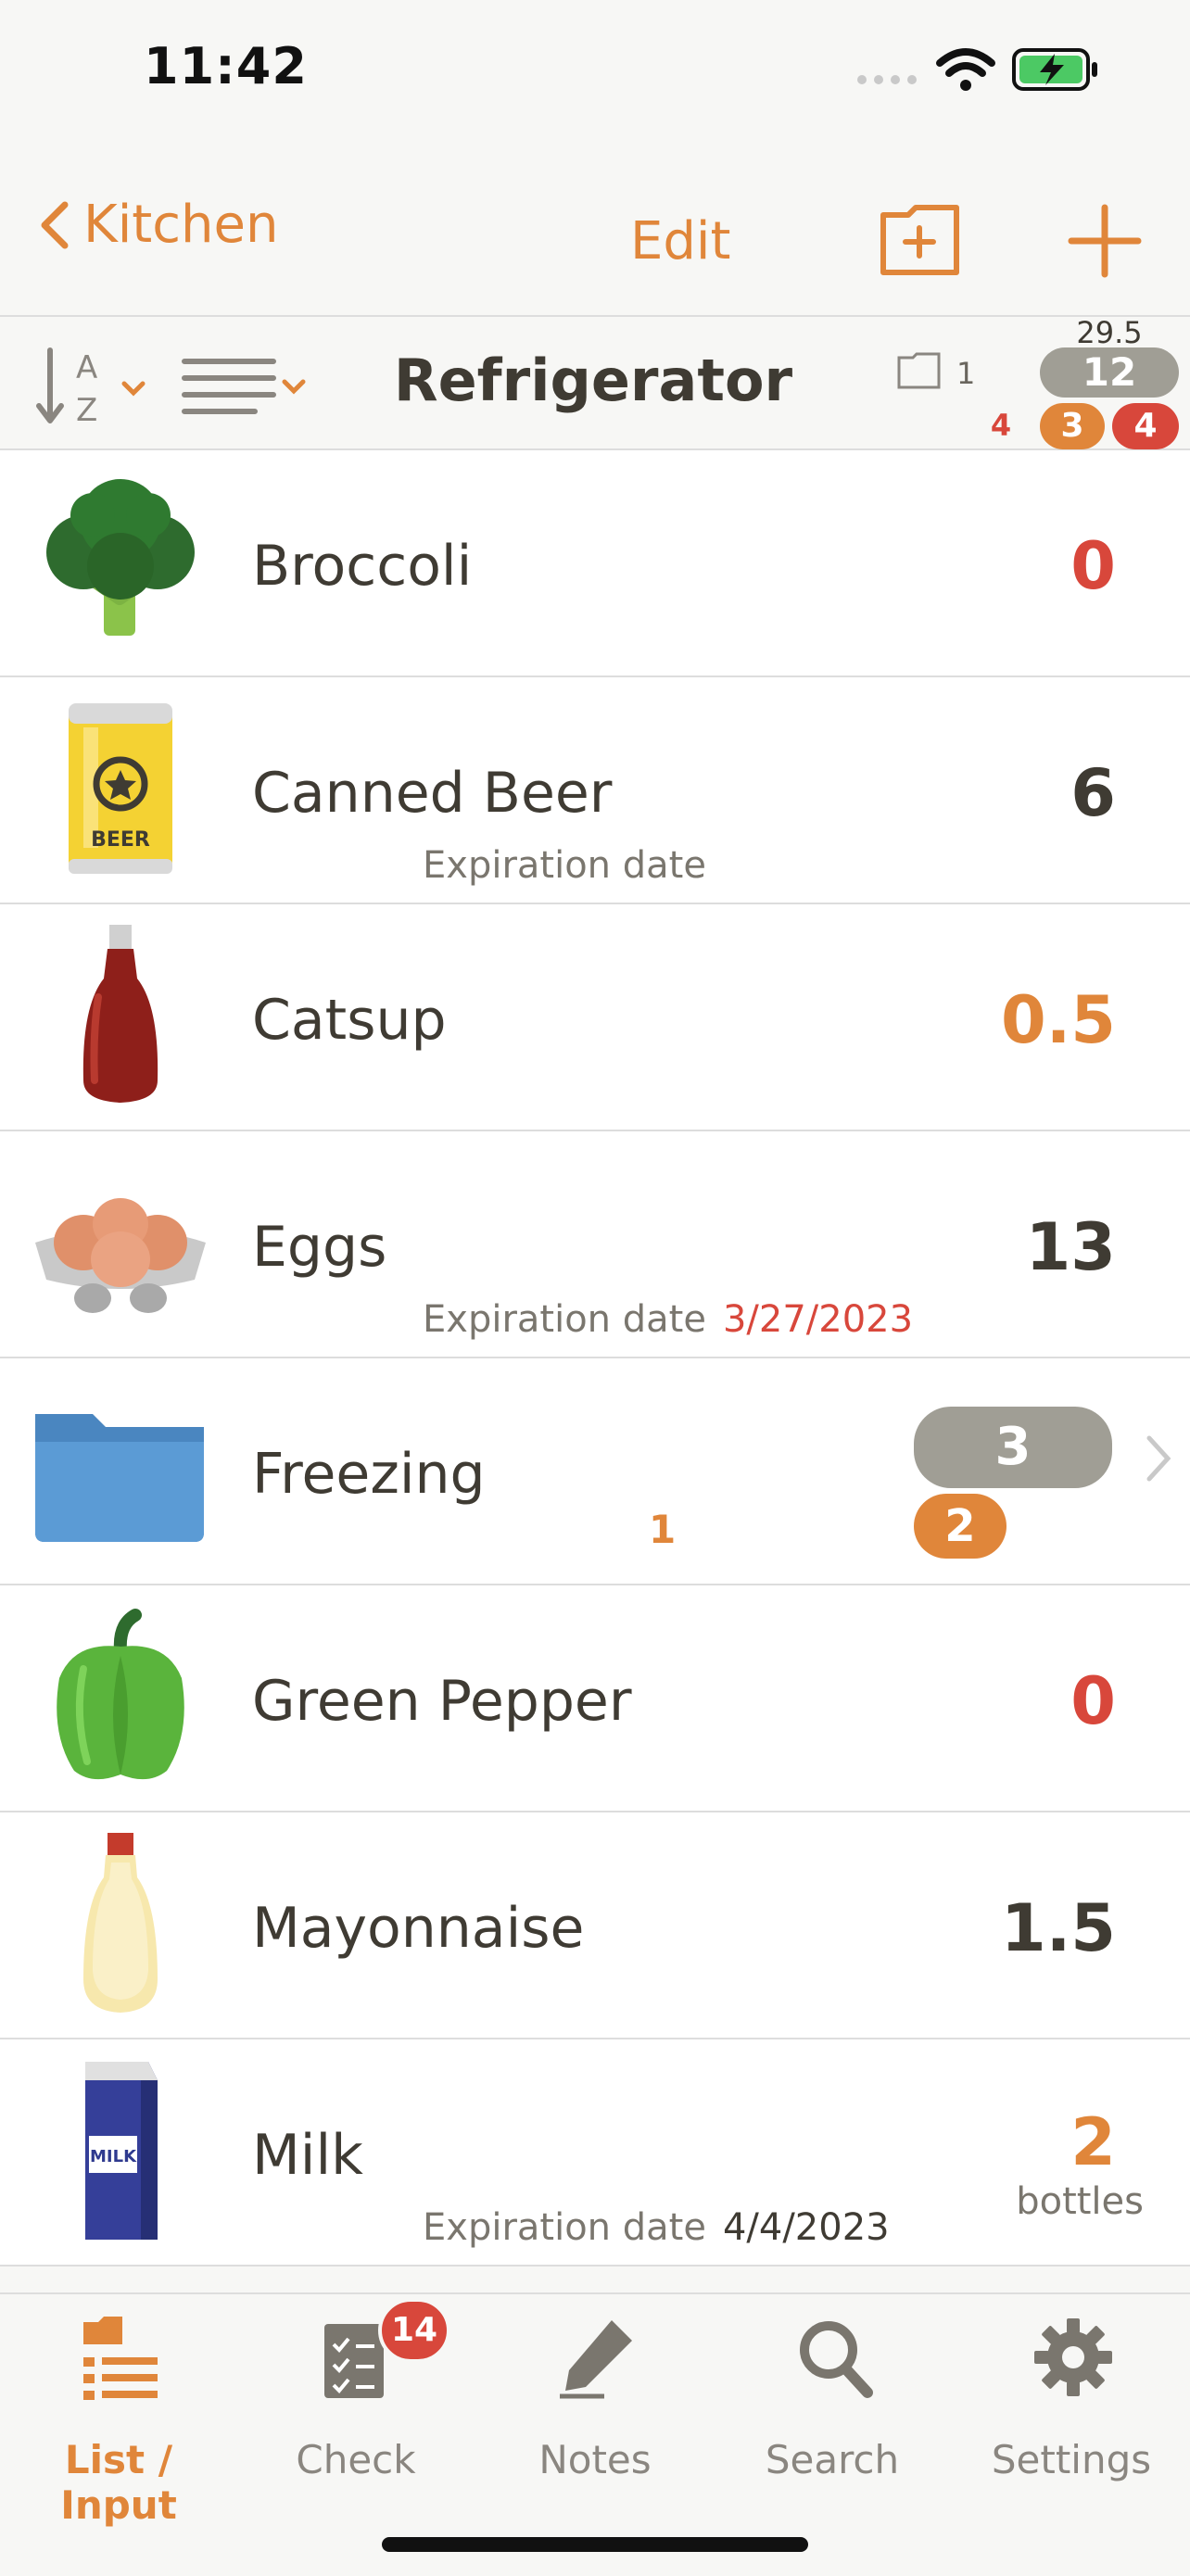 The width and height of the screenshot is (1190, 2576). What do you see at coordinates (119, 1478) in the screenshot?
I see `folder-icon` at bounding box center [119, 1478].